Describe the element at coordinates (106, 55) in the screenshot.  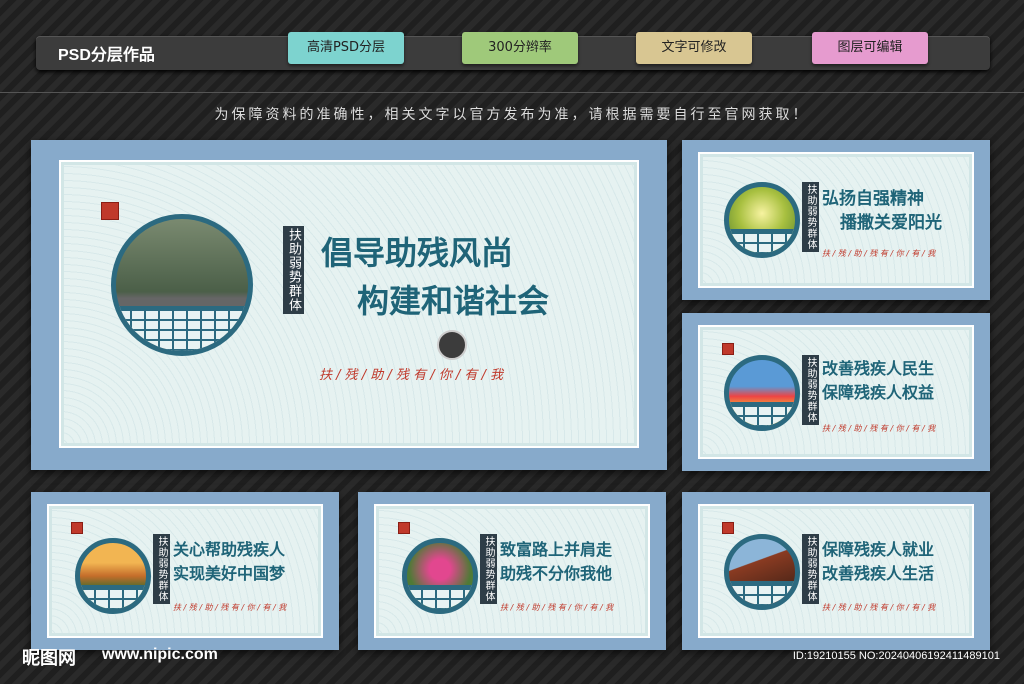
I see `brand-title: PSD分层作品` at that location.